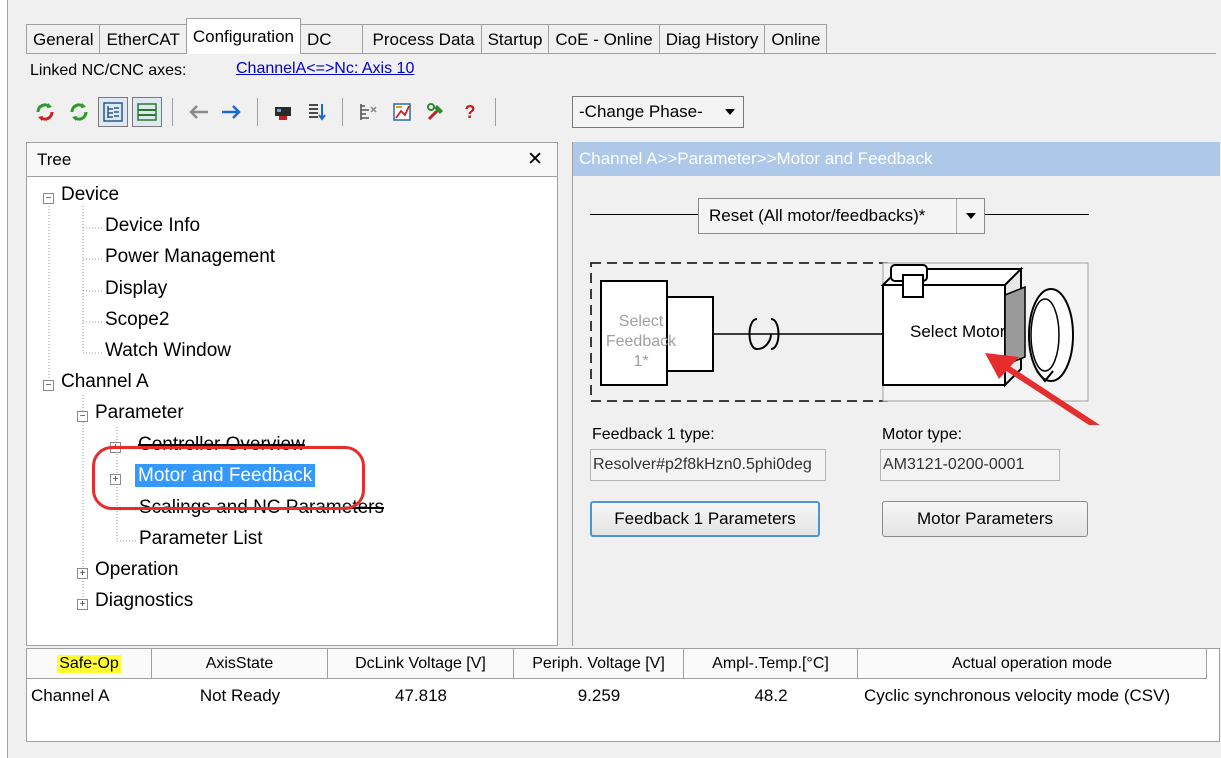 The height and width of the screenshot is (758, 1221). What do you see at coordinates (796, 39) in the screenshot?
I see `tab-online: Online` at bounding box center [796, 39].